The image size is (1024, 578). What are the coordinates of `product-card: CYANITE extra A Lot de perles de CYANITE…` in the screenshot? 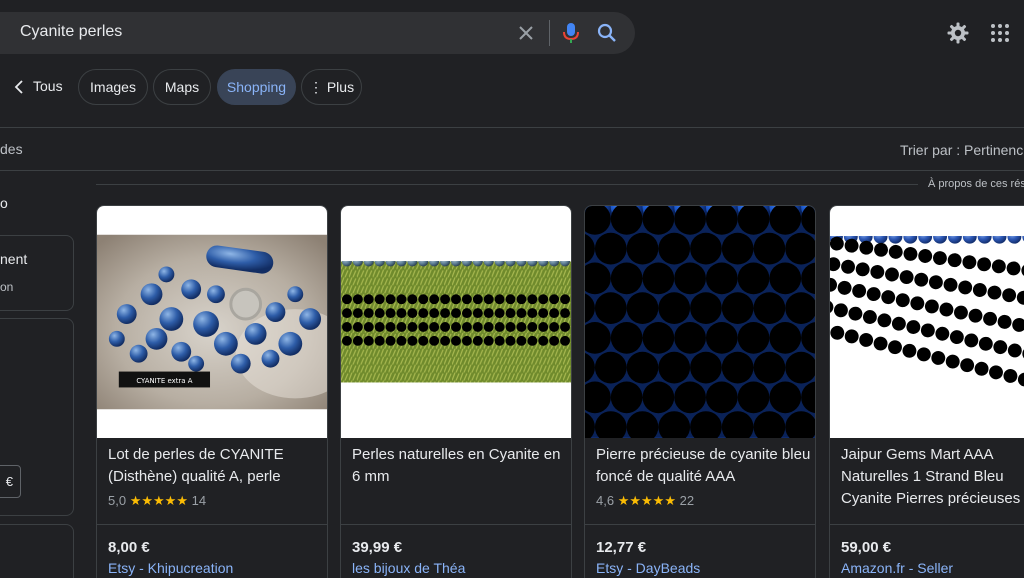 It's located at (212, 391).